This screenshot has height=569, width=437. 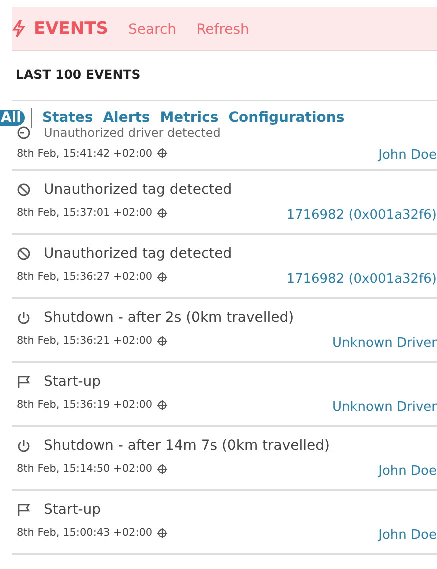 What do you see at coordinates (19, 29) in the screenshot?
I see `lightning-icon` at bounding box center [19, 29].